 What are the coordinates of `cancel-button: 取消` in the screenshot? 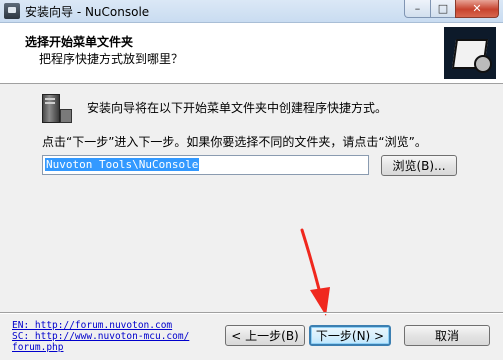 It's located at (447, 335).